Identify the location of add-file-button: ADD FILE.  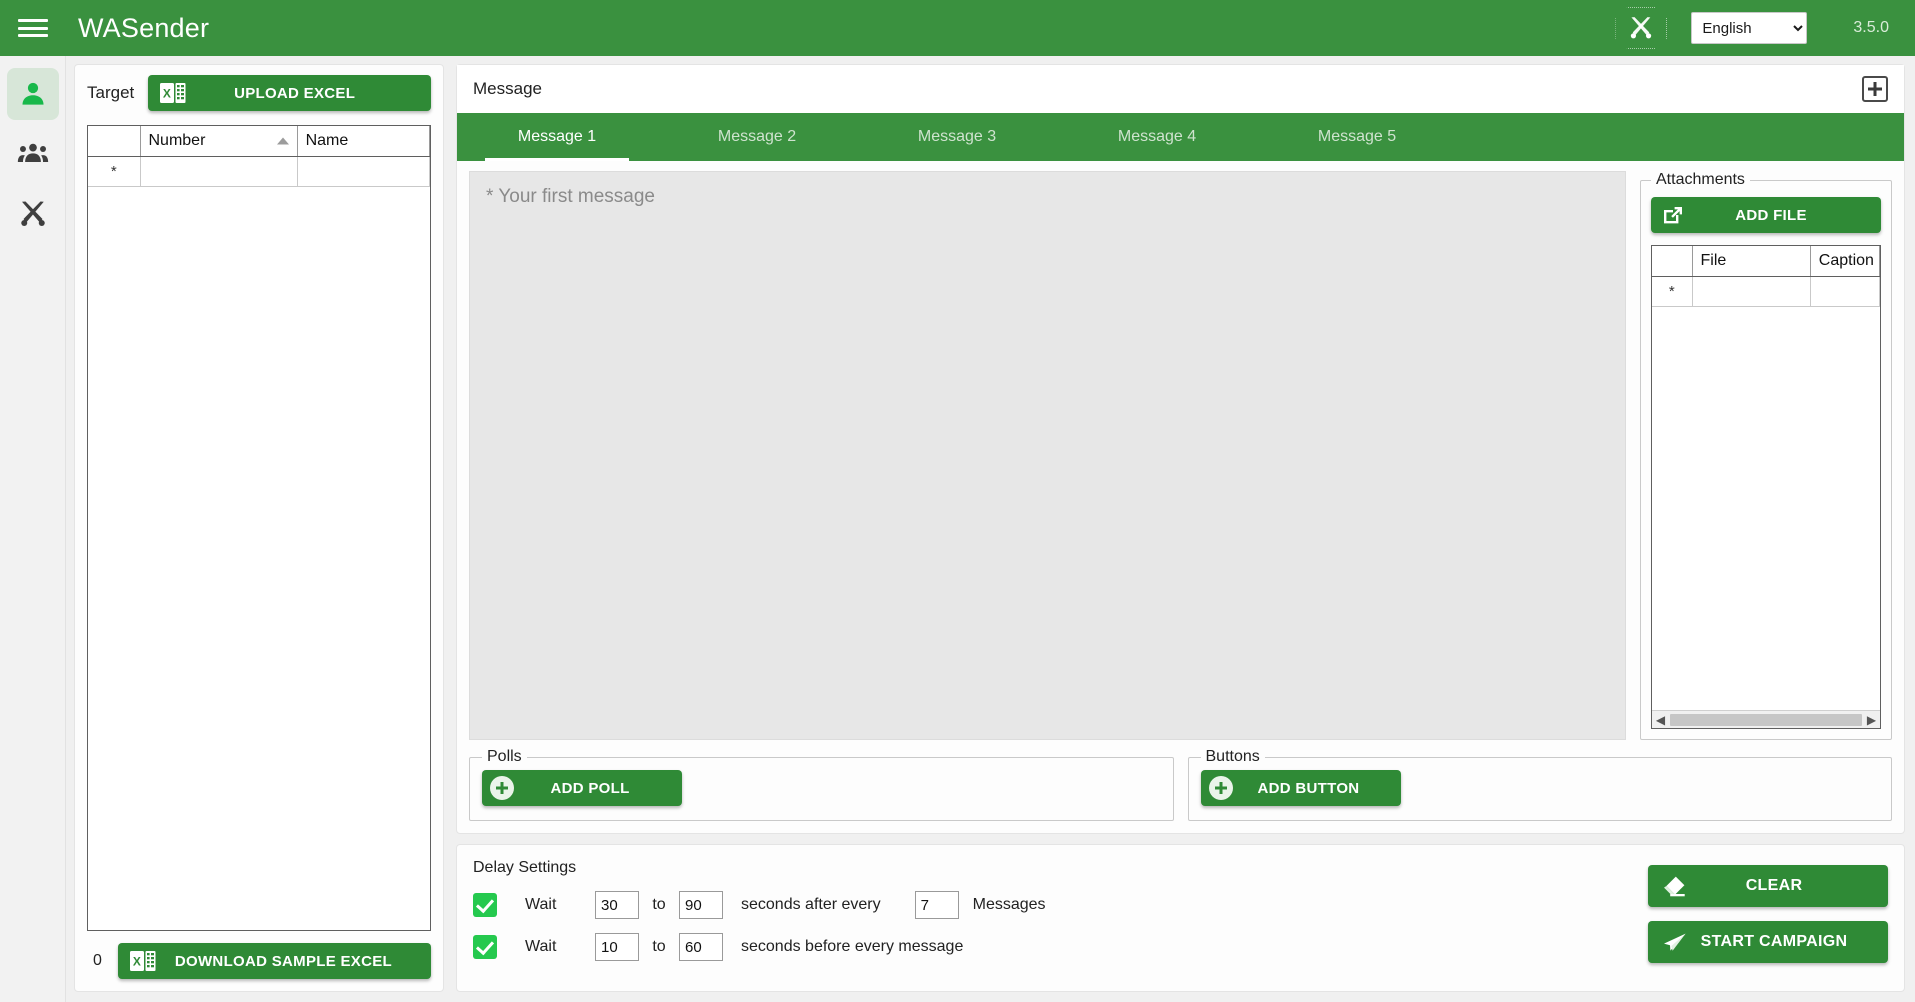
(1766, 215).